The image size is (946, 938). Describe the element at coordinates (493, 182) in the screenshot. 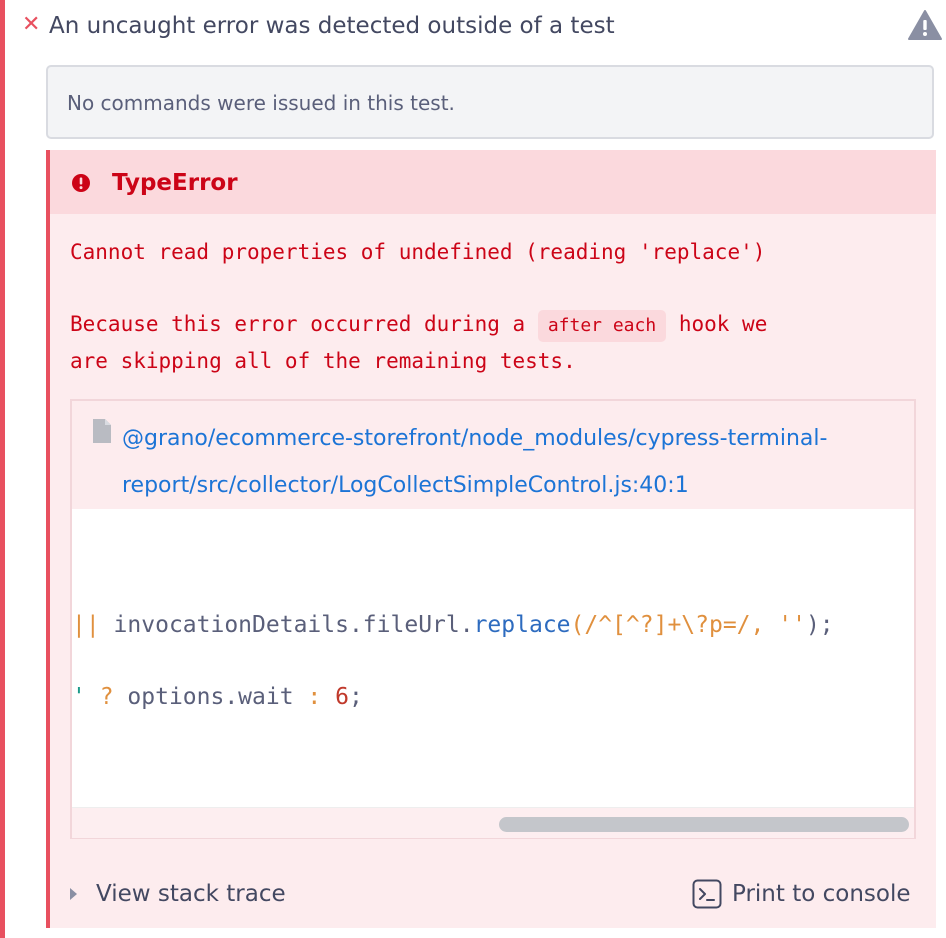

I see `error-header: TypeError` at that location.